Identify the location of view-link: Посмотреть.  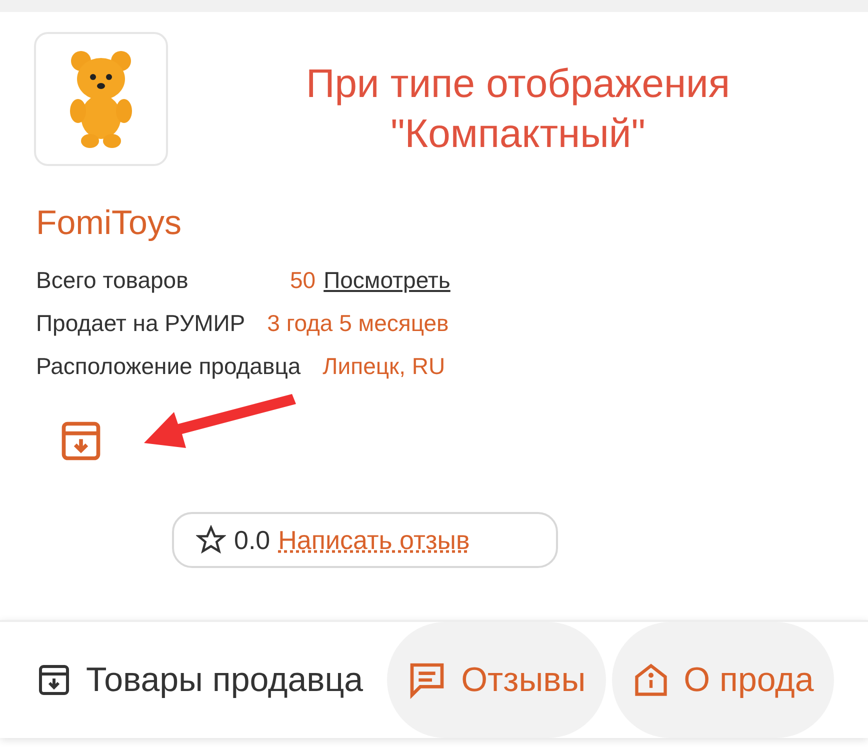
(387, 280).